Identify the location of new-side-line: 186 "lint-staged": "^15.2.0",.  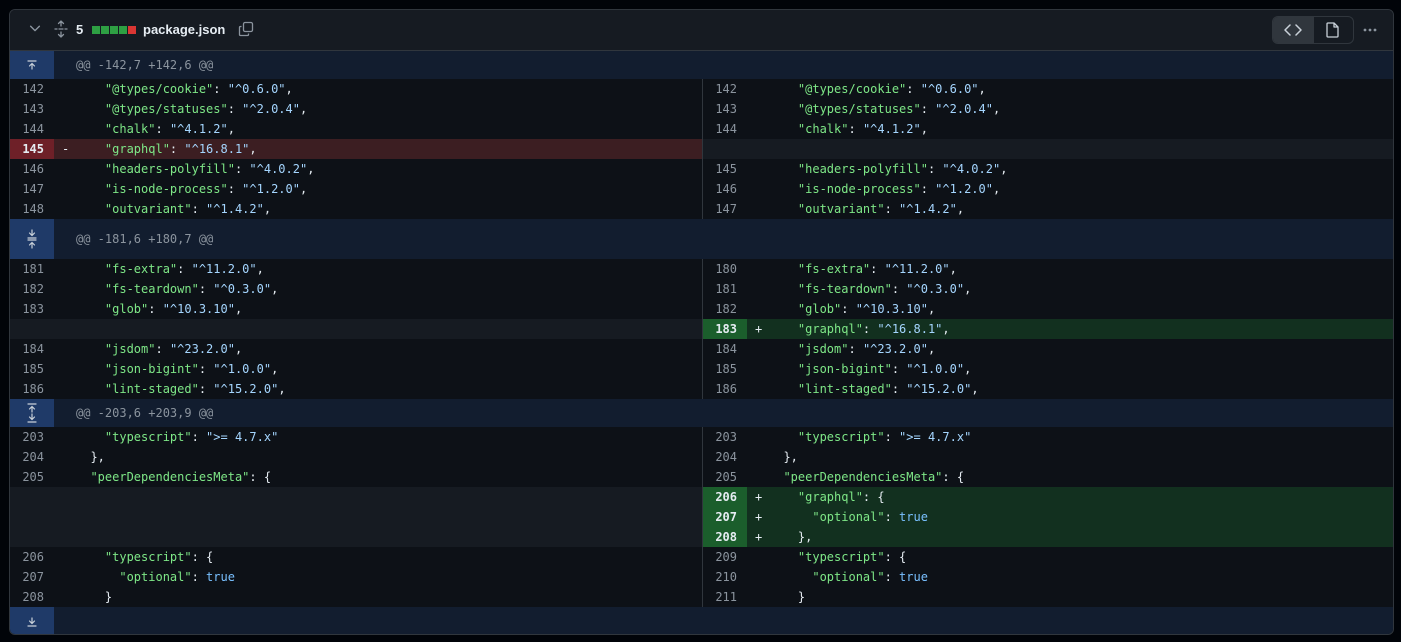
(1047, 389).